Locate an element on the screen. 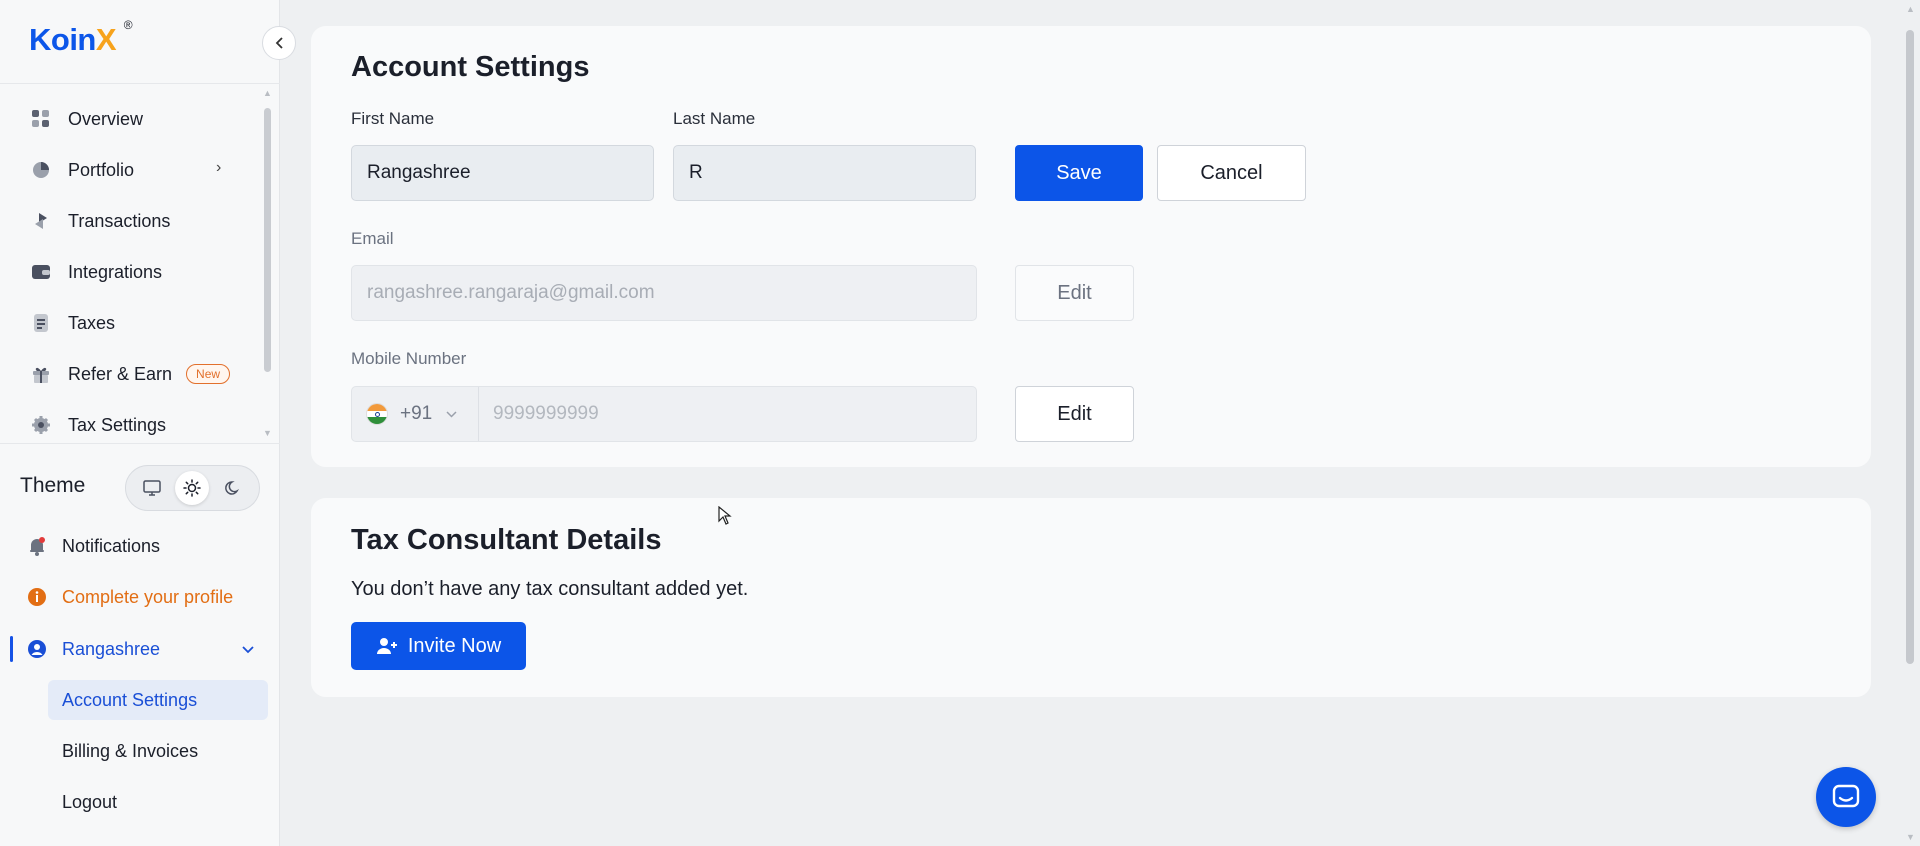  chat-icon is located at coordinates (1846, 796).